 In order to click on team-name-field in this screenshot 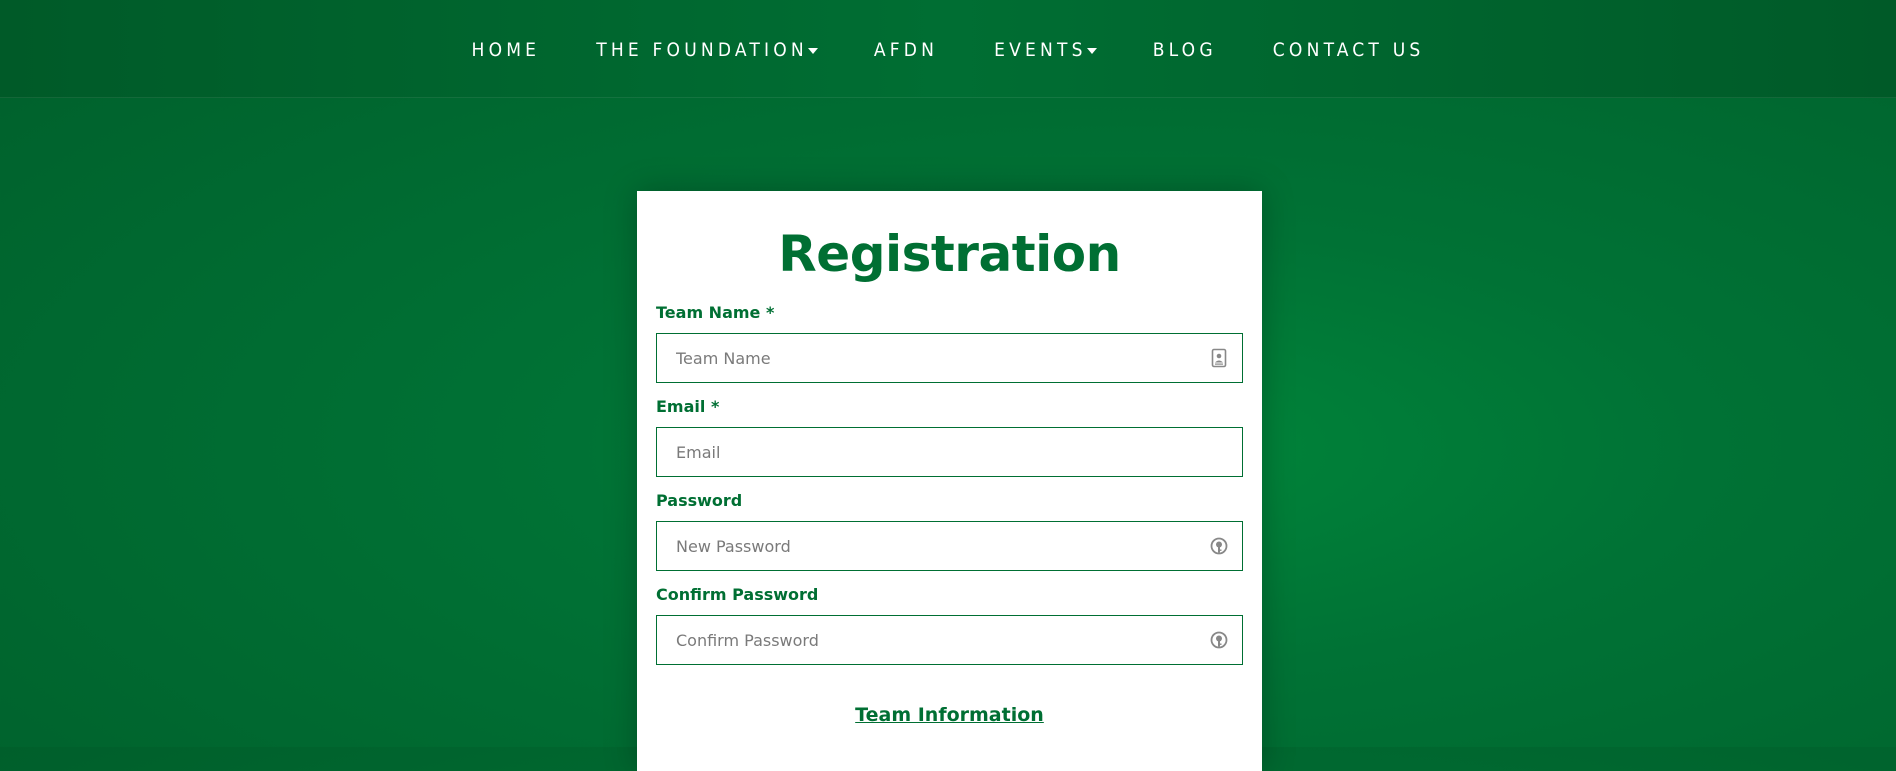, I will do `click(949, 358)`.